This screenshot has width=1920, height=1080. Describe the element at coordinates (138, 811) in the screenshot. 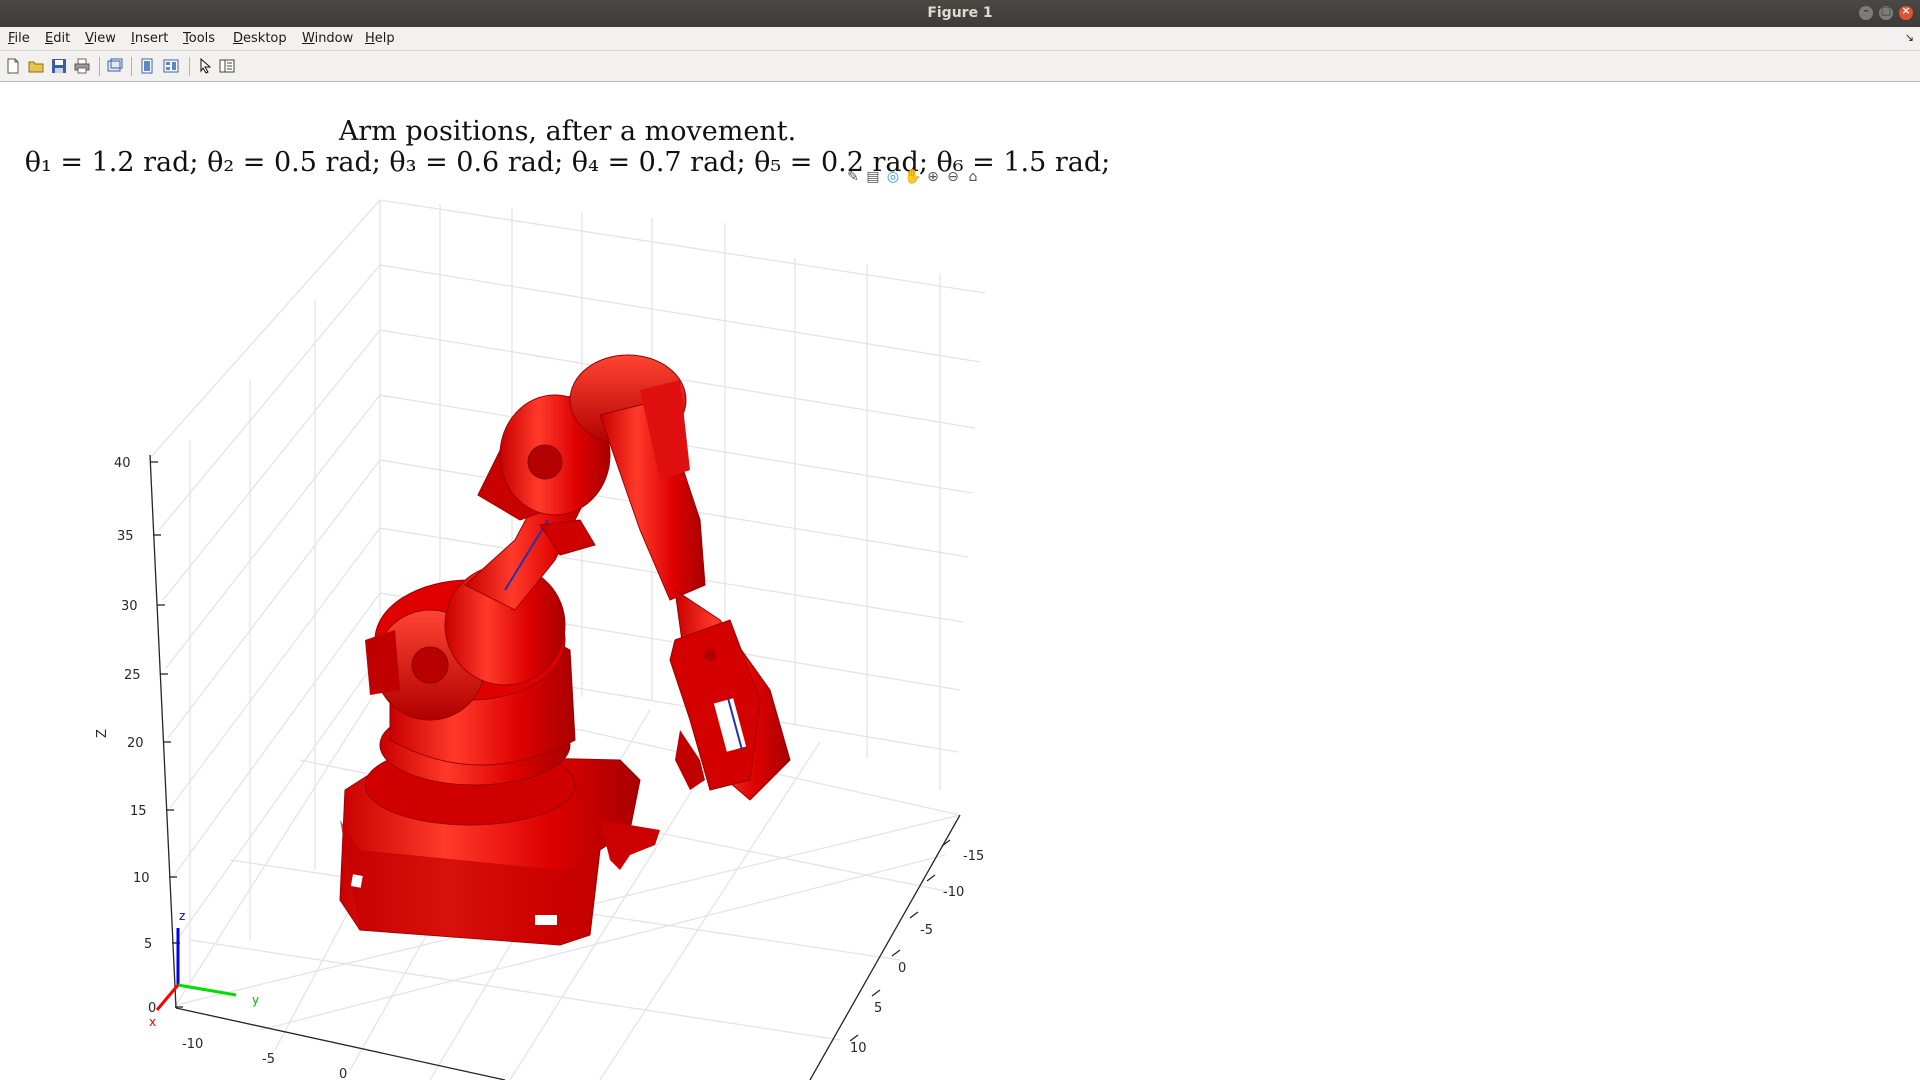

I see `z-tick-label: 15` at that location.